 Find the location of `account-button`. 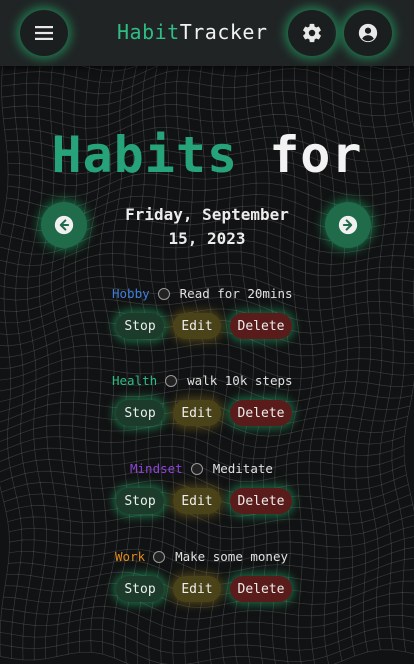

account-button is located at coordinates (368, 33).